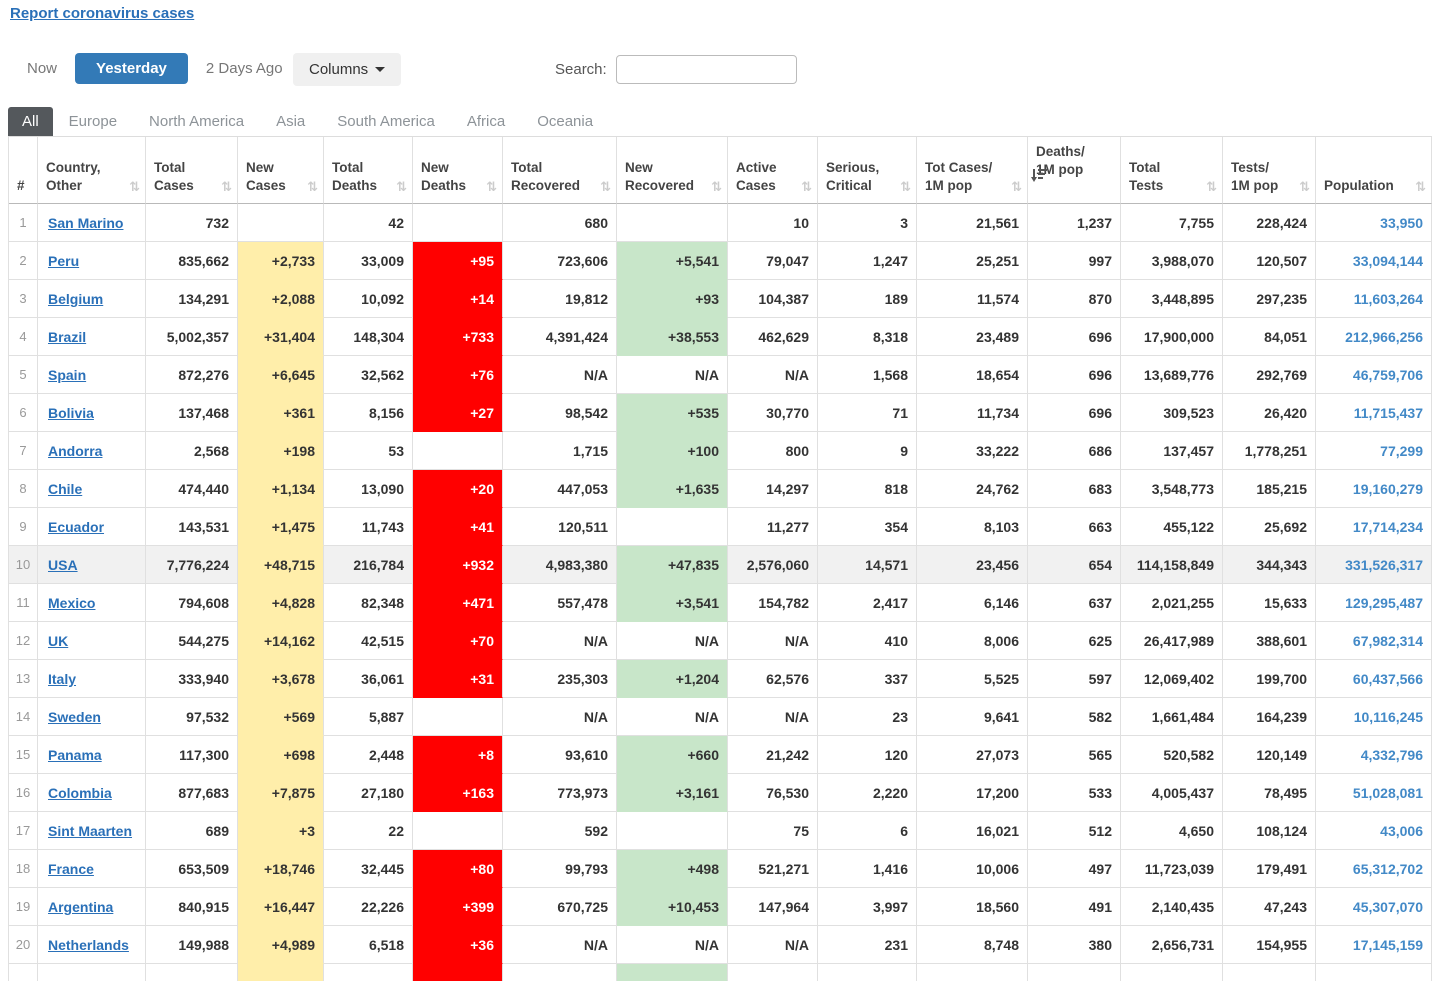 The height and width of the screenshot is (981, 1436). Describe the element at coordinates (281, 717) in the screenshot. I see `cell-new-cases: +569` at that location.